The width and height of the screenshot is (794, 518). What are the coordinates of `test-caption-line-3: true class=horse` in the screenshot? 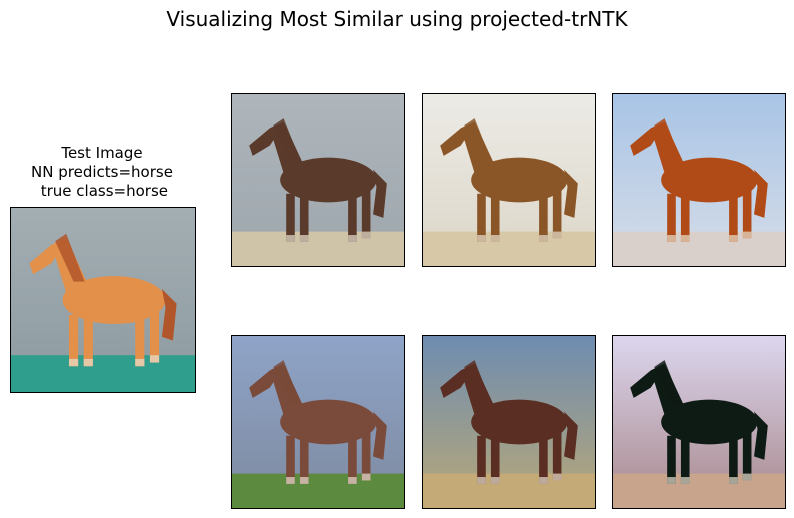 It's located at (102, 191).